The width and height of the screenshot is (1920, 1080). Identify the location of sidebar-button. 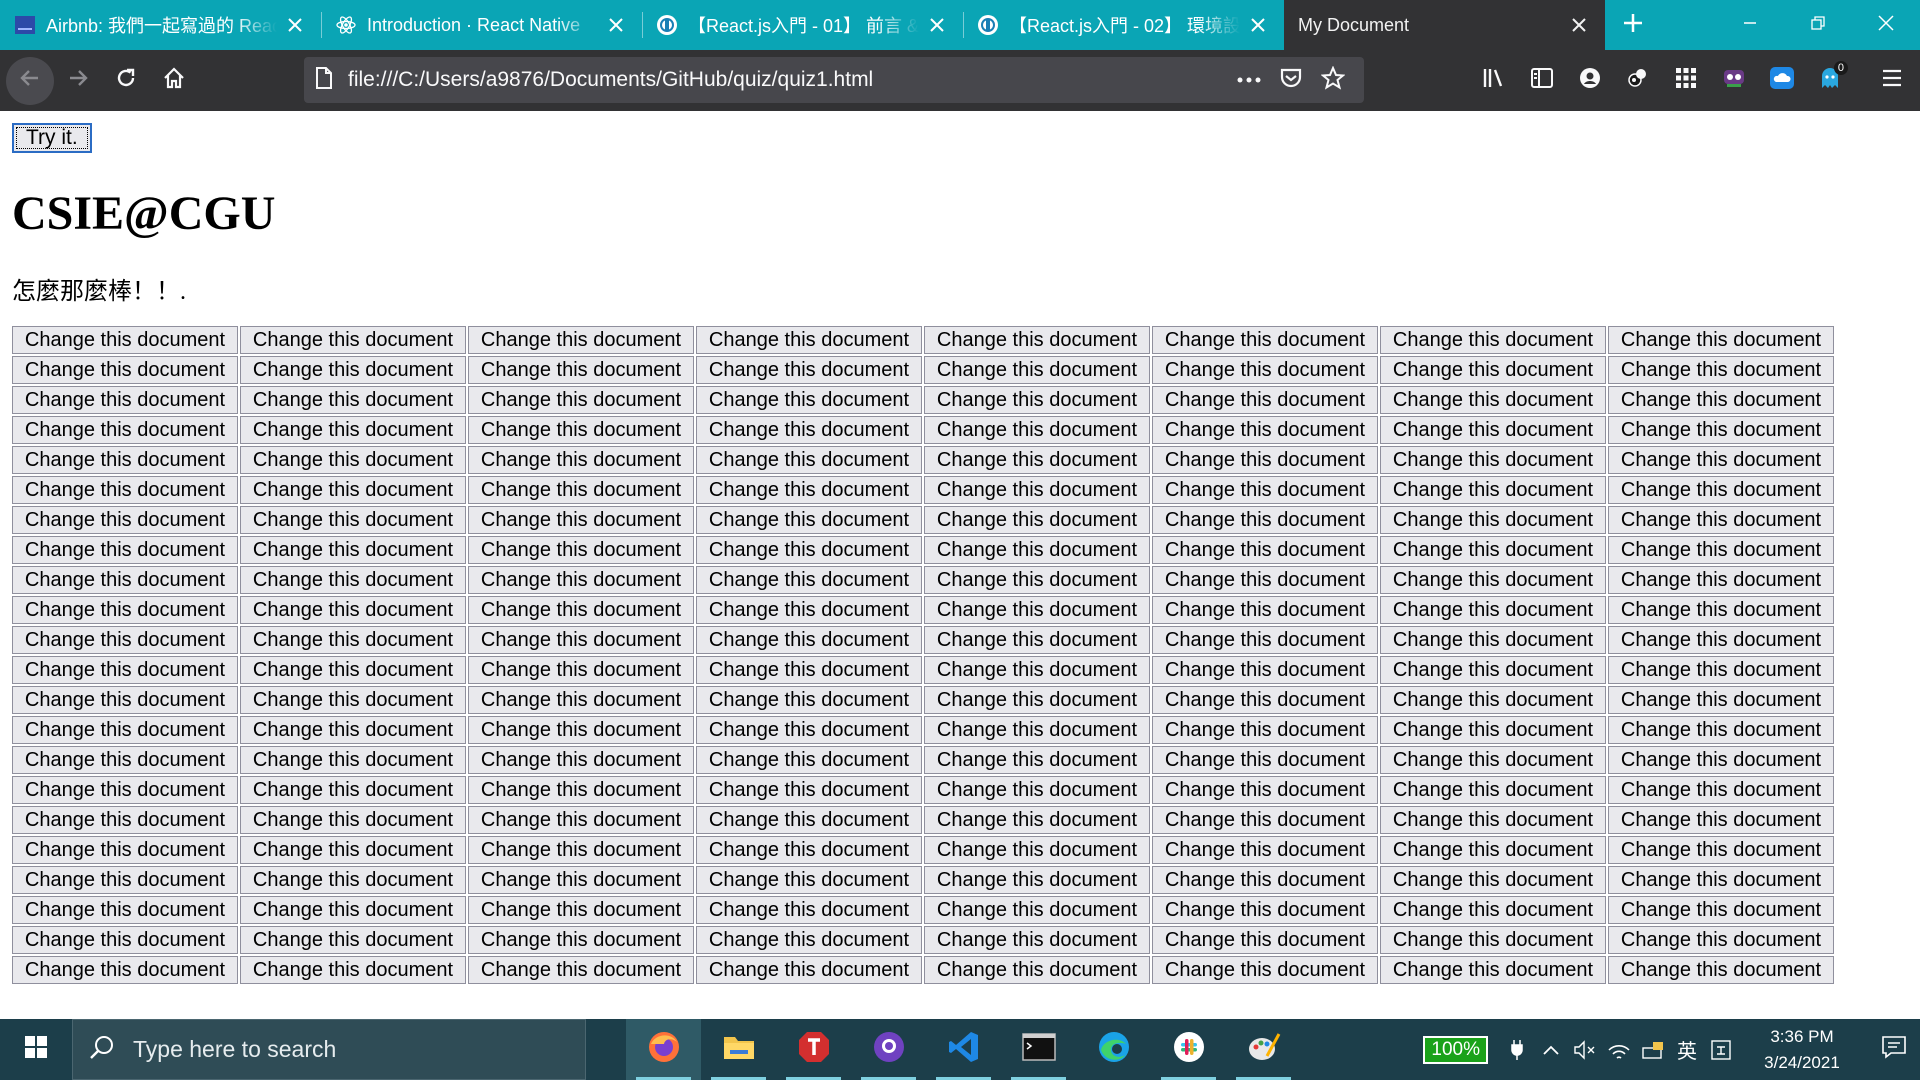
(1542, 81).